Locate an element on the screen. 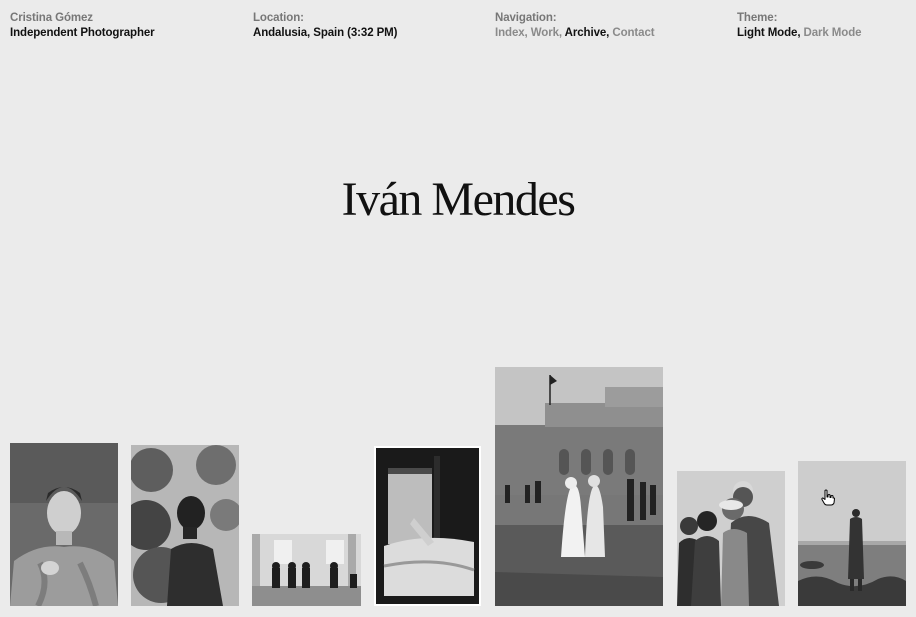  wall-group-photo is located at coordinates (306, 570).